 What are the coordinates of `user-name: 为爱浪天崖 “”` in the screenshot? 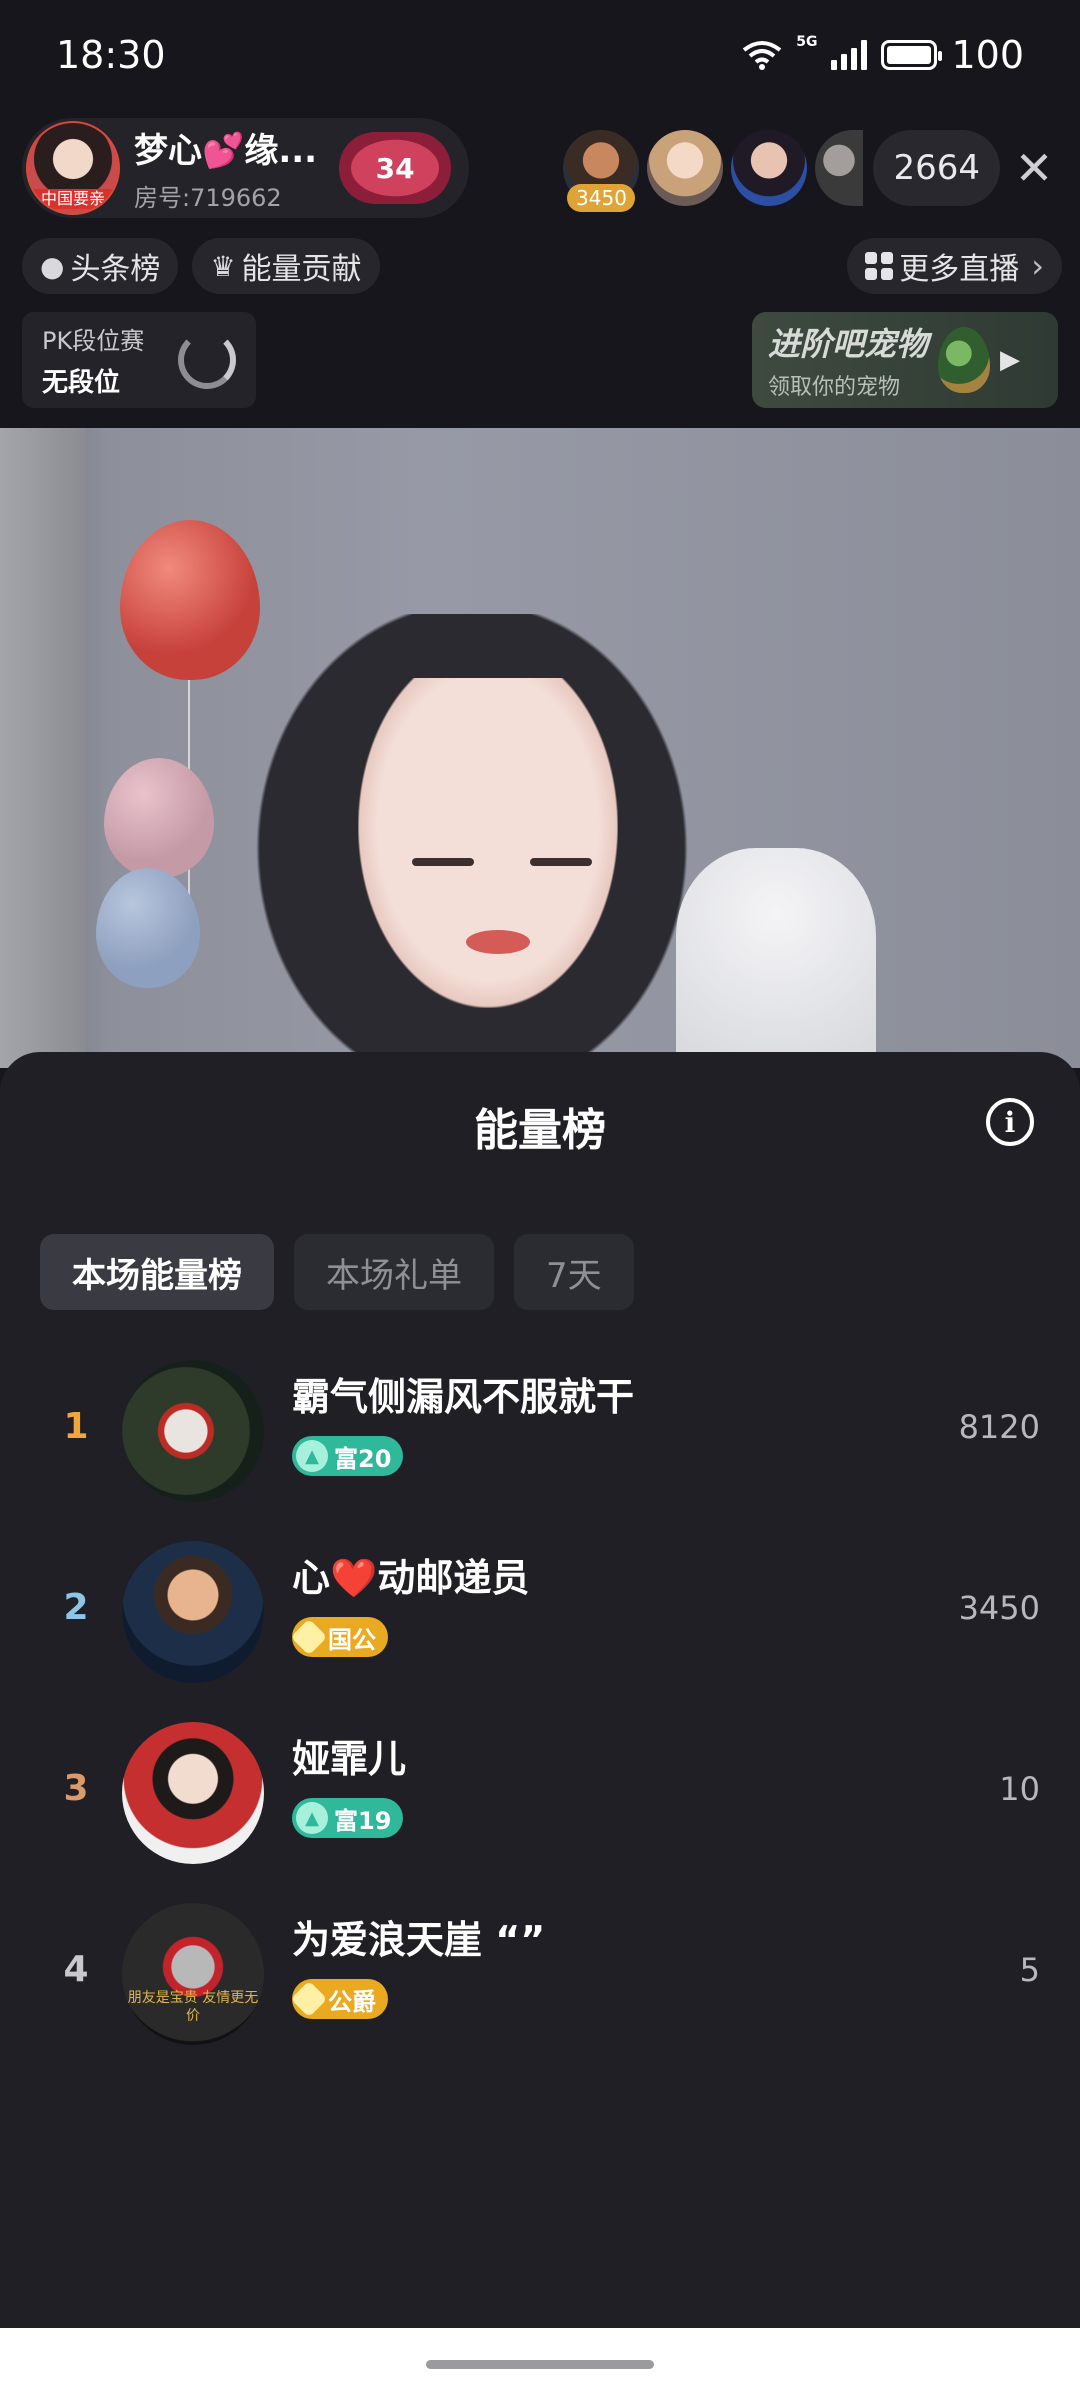 It's located at (419, 1940).